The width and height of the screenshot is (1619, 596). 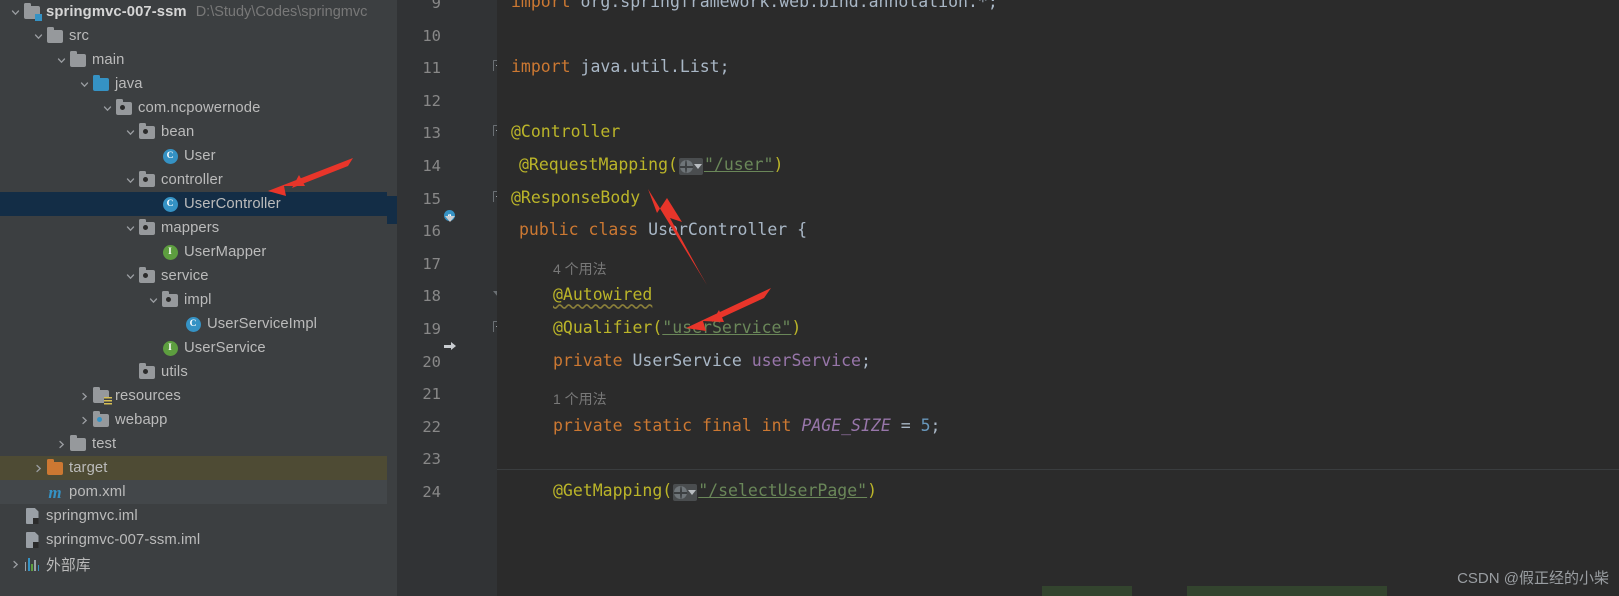 What do you see at coordinates (431, 394) in the screenshot?
I see `line-number-21: 21` at bounding box center [431, 394].